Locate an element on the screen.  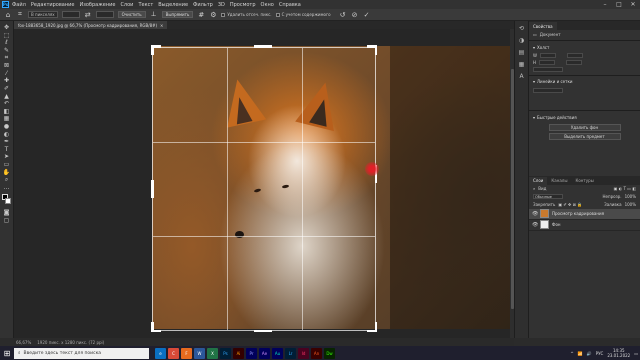
notifications-icon: ▭ is located at coordinates (636, 353).